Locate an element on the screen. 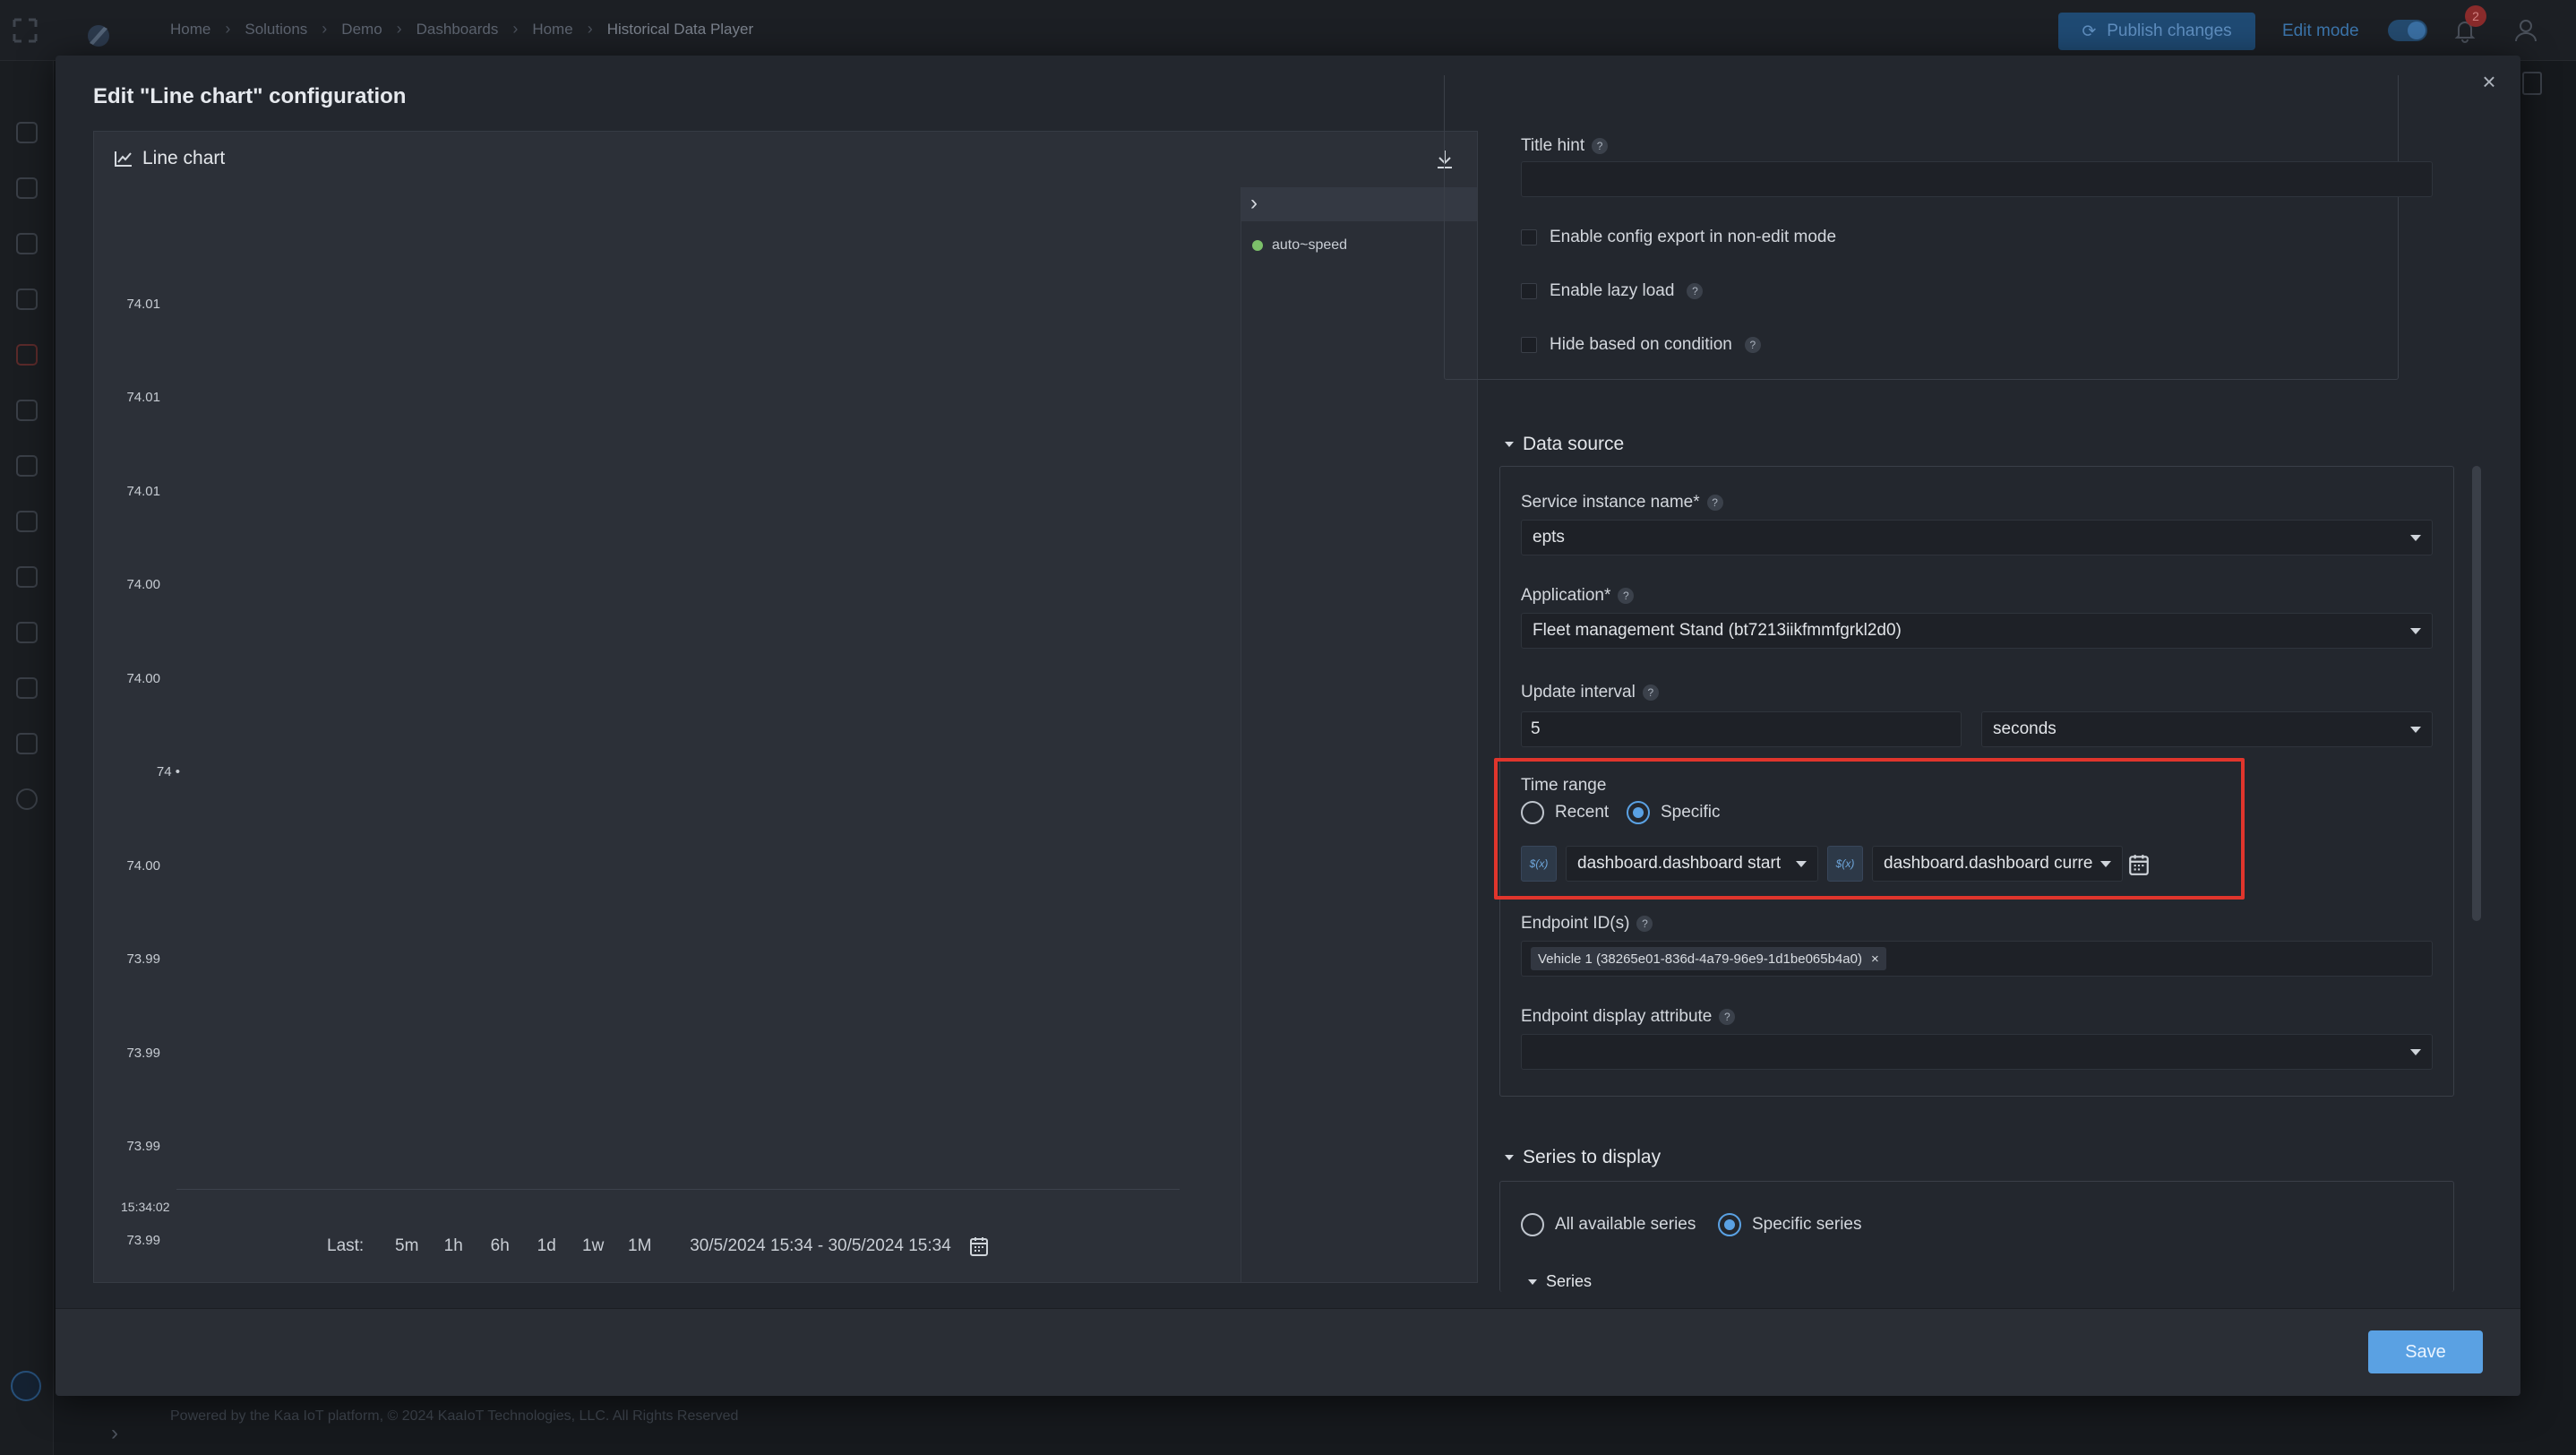 This screenshot has width=2576, height=1455. breadcrumb-current: Historical Data Player is located at coordinates (680, 29).